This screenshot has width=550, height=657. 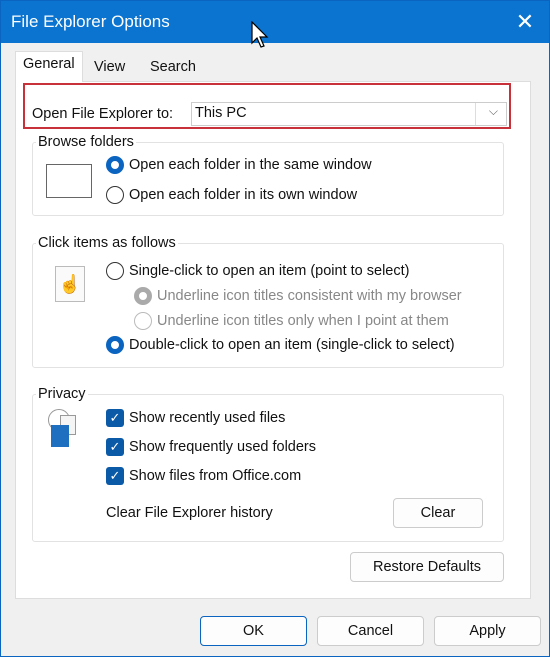 I want to click on close-icon: ✕, so click(x=525, y=22).